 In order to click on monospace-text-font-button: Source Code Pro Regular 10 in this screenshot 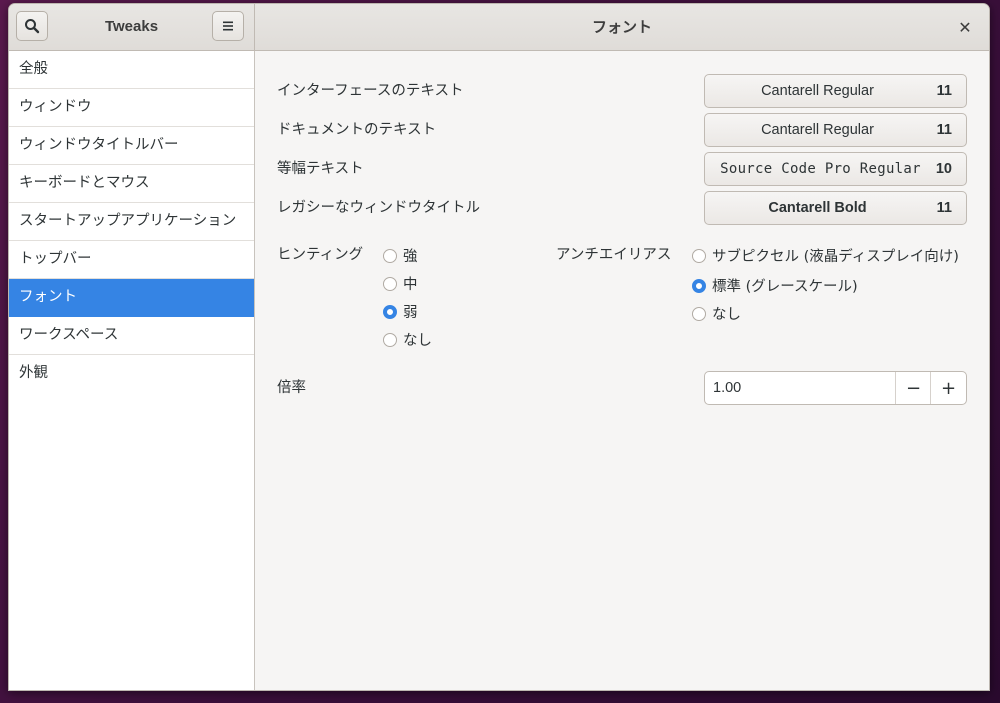, I will do `click(835, 169)`.